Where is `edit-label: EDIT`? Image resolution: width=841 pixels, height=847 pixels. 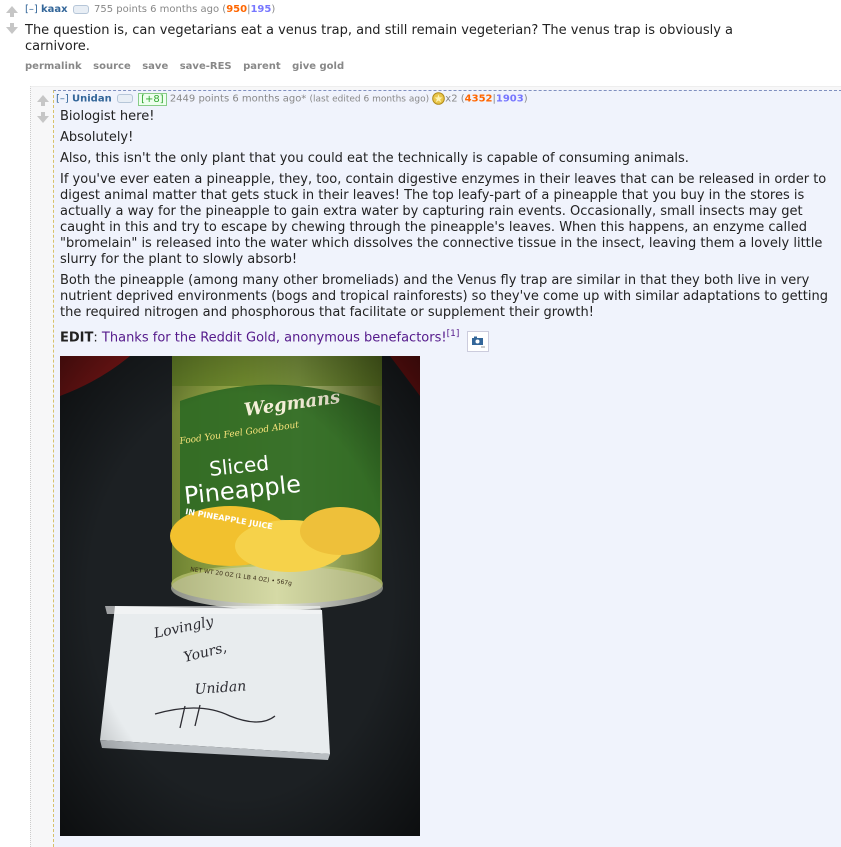
edit-label: EDIT is located at coordinates (77, 338).